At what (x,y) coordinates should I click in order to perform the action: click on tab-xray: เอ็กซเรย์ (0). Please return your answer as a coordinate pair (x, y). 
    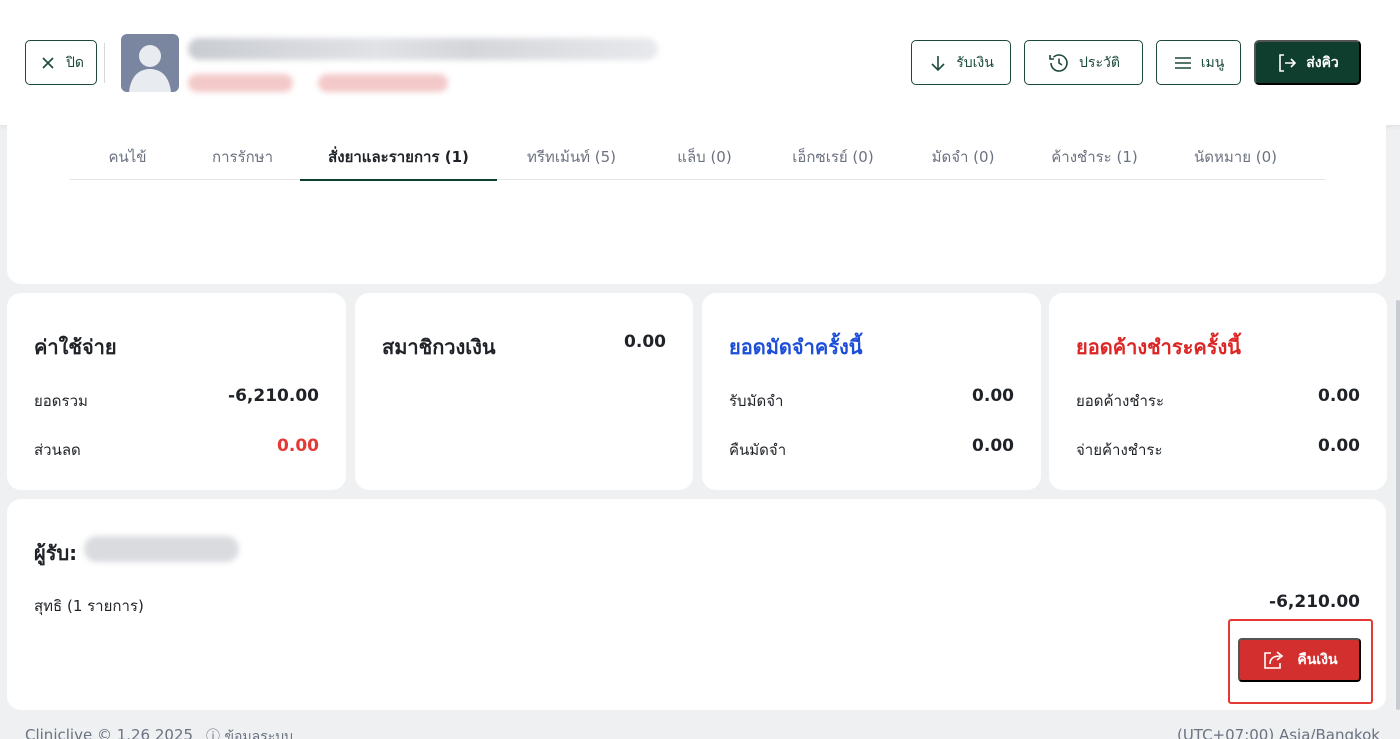
    Looking at the image, I should click on (833, 156).